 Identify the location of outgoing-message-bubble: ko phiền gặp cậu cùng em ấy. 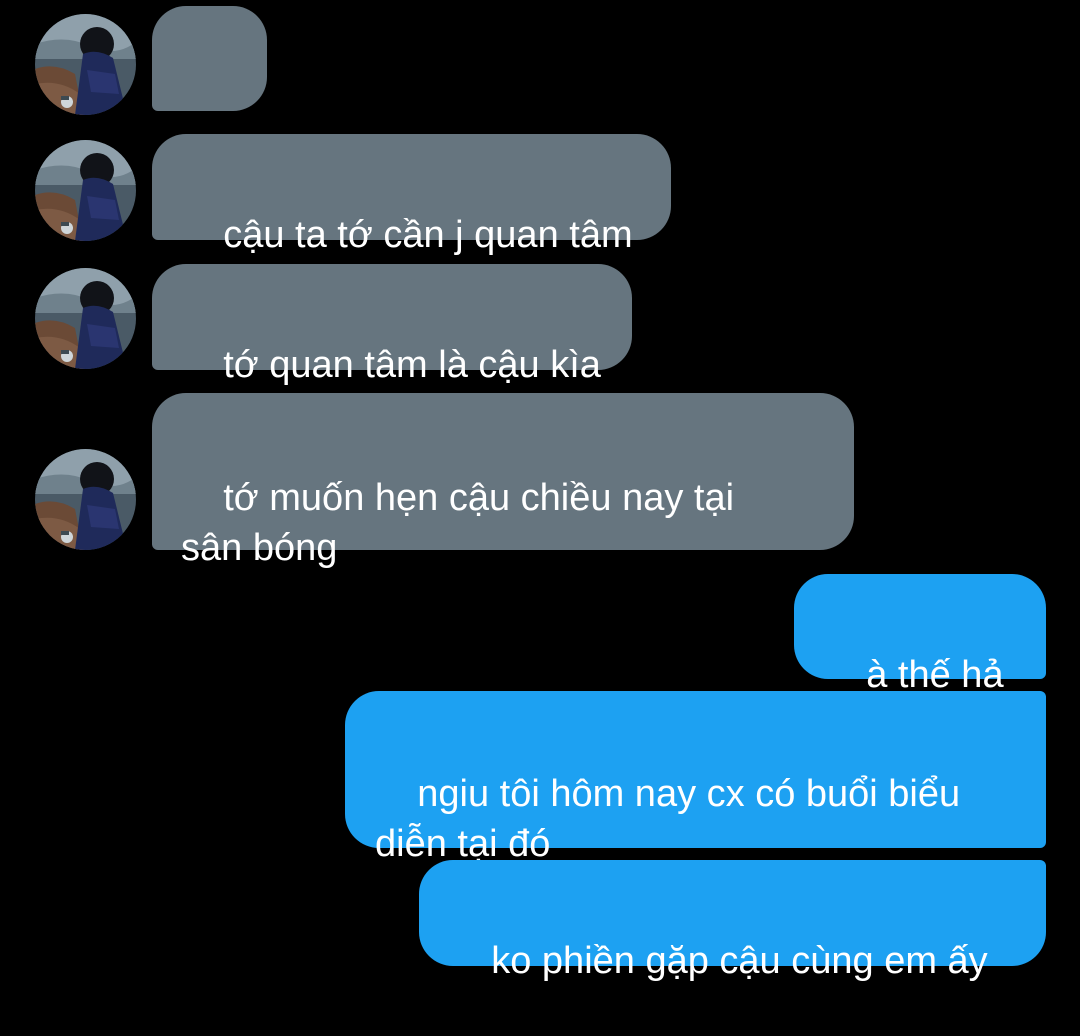
(732, 921).